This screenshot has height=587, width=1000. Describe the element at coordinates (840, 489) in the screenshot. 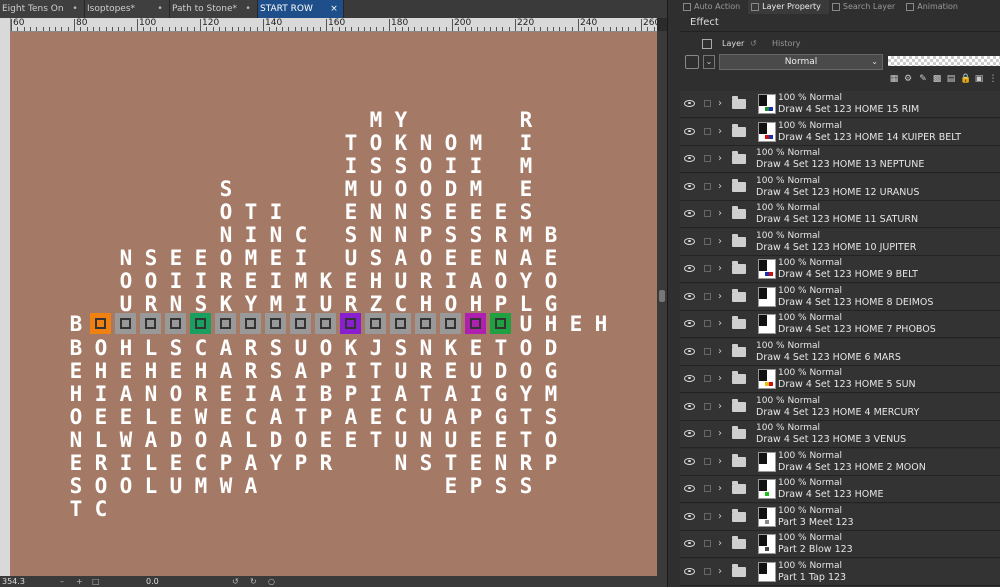

I see `layer-row: › 100 % Normal Draw 4 Set 123 HOME` at that location.